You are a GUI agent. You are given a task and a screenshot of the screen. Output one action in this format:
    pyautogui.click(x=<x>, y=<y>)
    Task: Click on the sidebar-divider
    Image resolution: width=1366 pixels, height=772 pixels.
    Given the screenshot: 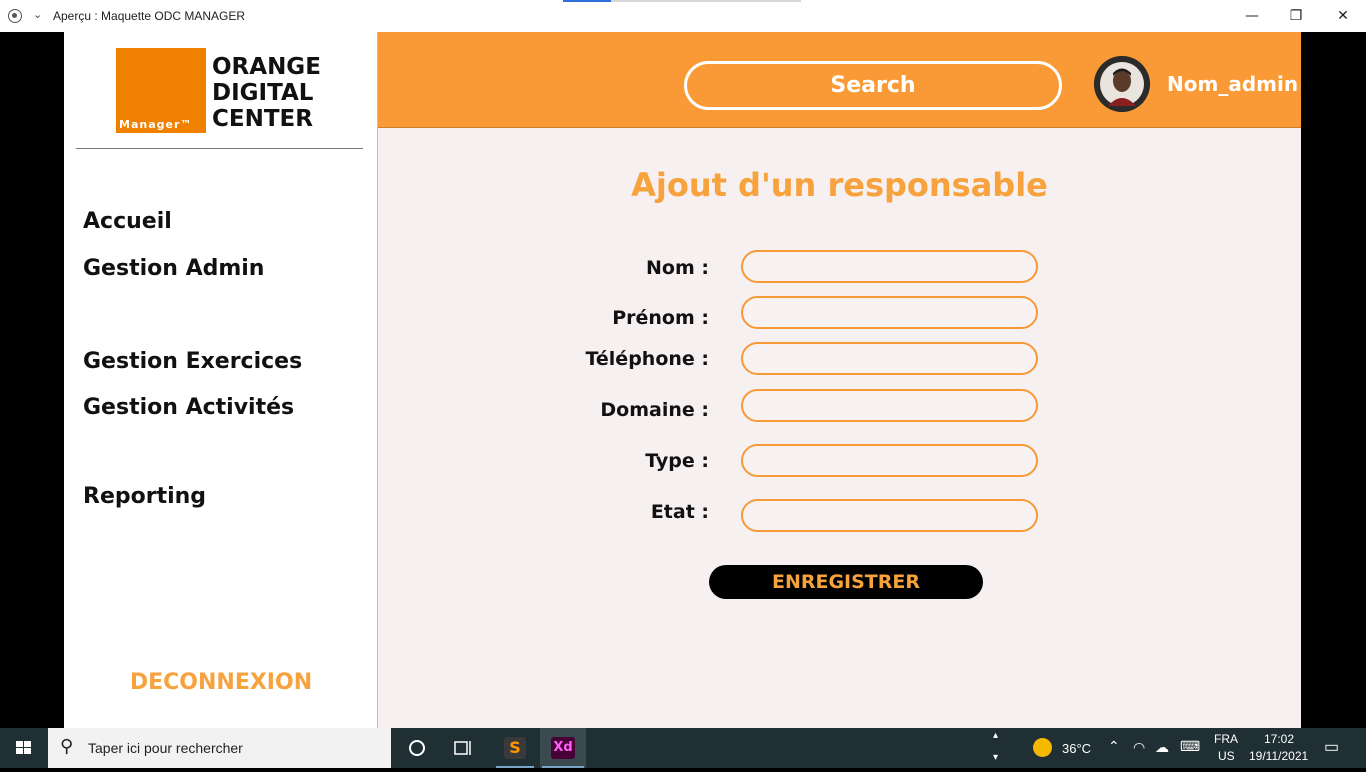 What is the action you would take?
    pyautogui.click(x=219, y=148)
    